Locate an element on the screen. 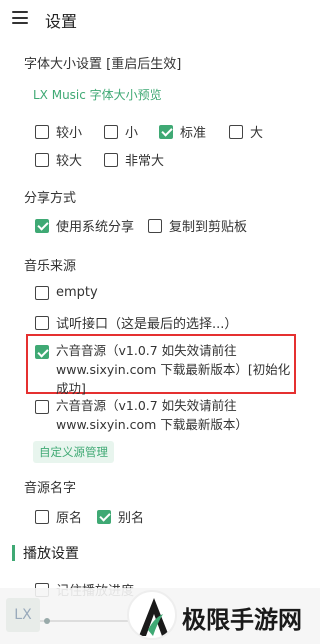 Image resolution: width=320 pixels, height=644 pixels. share-option-system: 使用系统分享 is located at coordinates (84, 225).